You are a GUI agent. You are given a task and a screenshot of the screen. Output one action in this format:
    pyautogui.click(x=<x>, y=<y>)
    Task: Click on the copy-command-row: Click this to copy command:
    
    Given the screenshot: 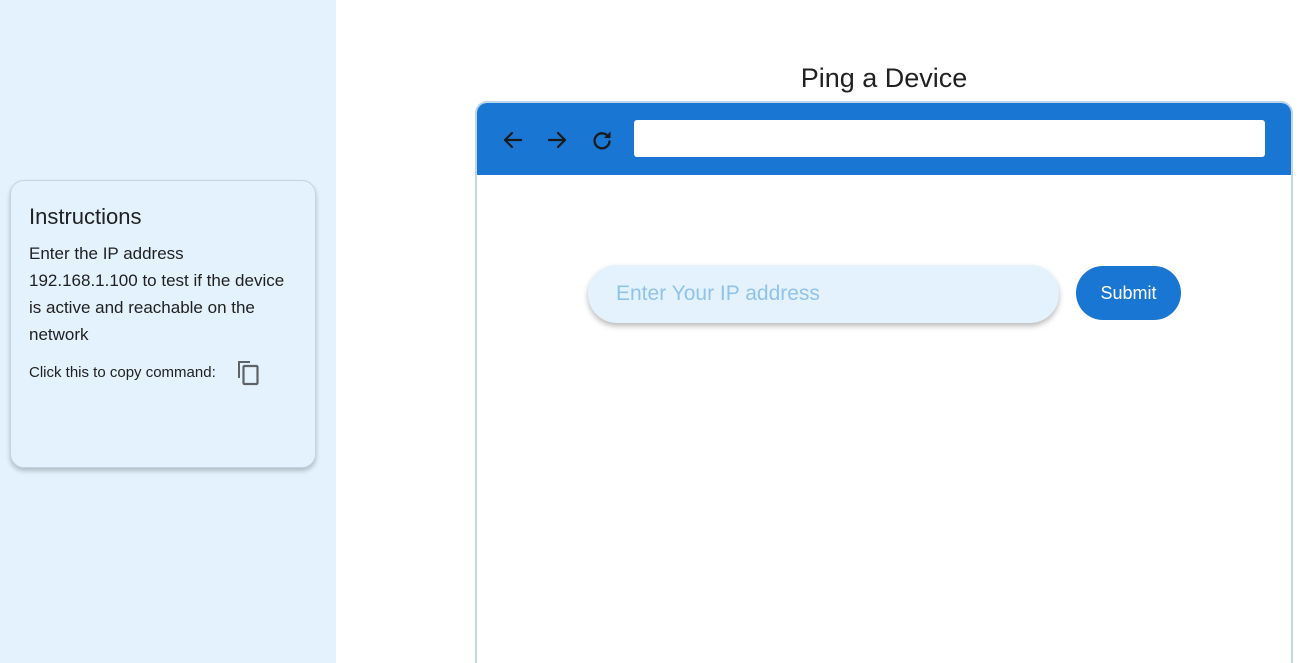 What is the action you would take?
    pyautogui.click(x=163, y=372)
    